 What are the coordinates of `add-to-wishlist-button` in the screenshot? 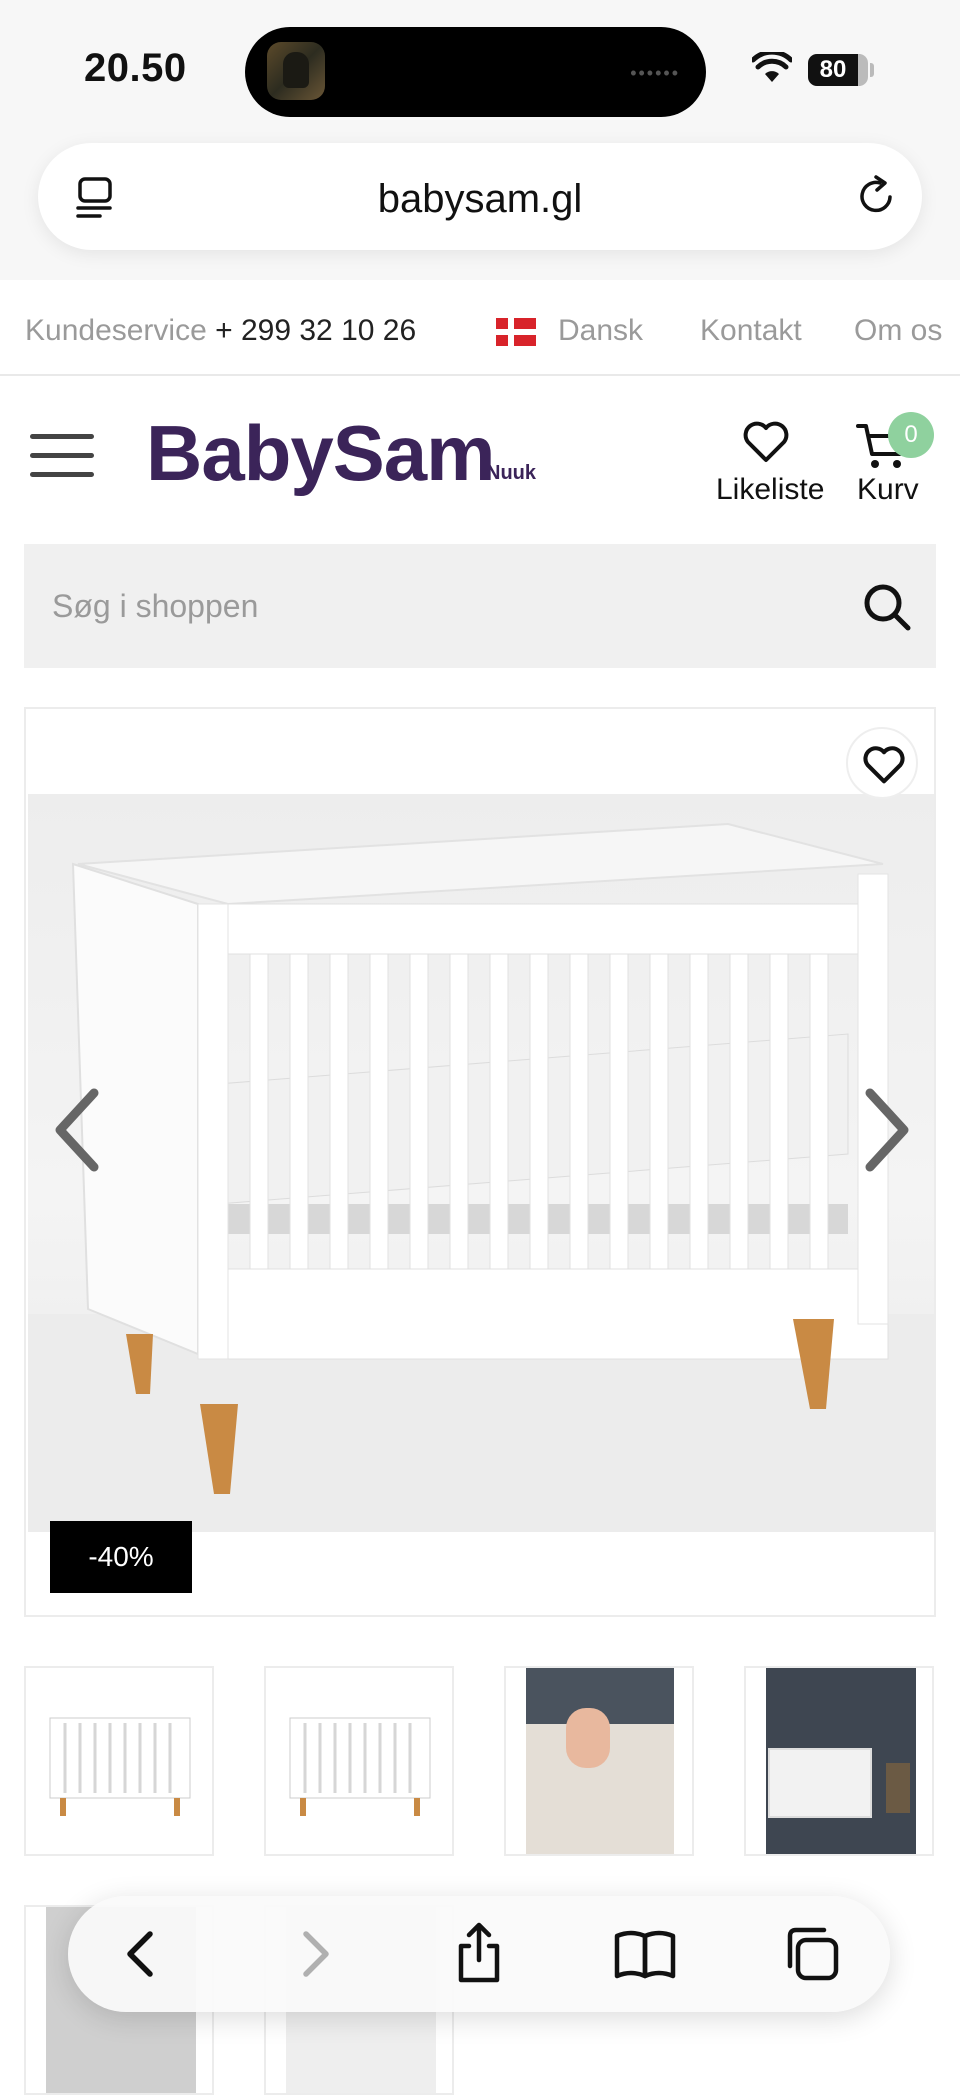 It's located at (882, 763).